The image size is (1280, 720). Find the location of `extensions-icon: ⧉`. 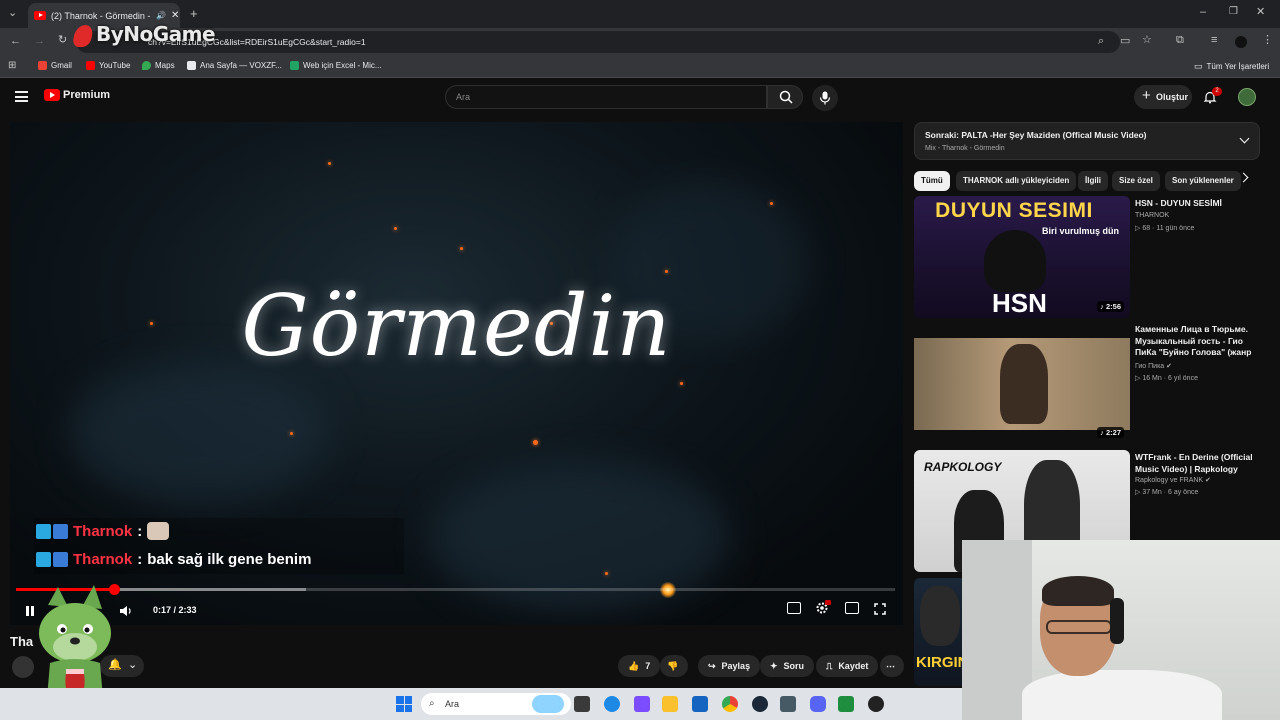

extensions-icon: ⧉ is located at coordinates (1180, 40).